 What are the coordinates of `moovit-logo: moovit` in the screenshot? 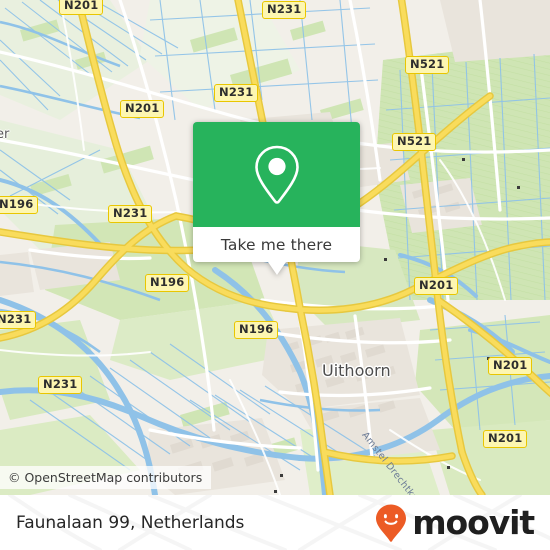 It's located at (454, 523).